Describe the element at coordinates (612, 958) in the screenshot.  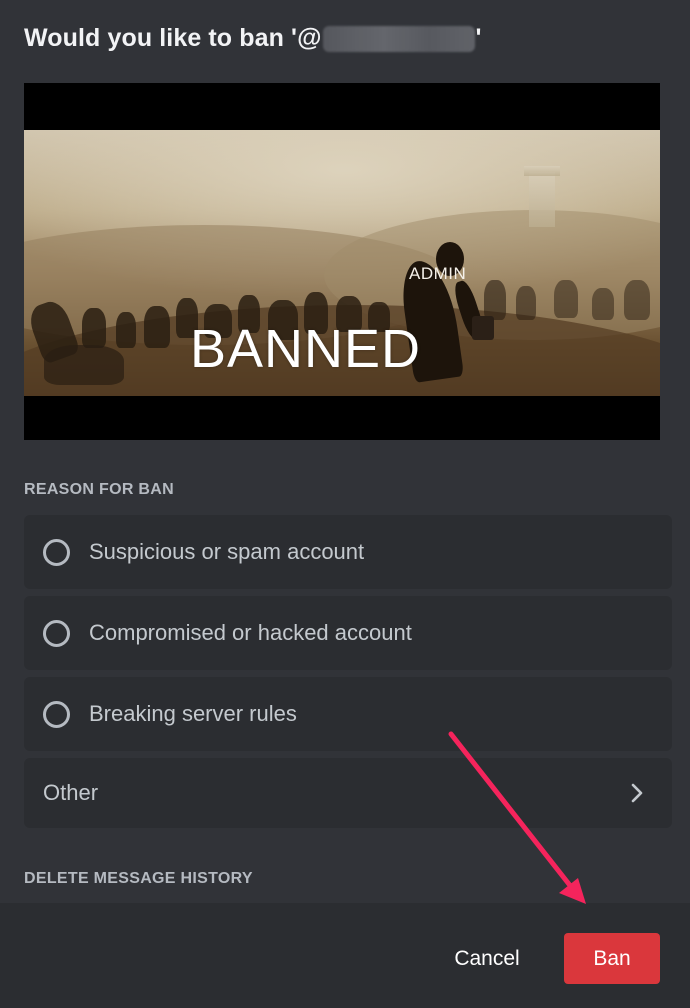
I see `ban-button: Ban` at that location.